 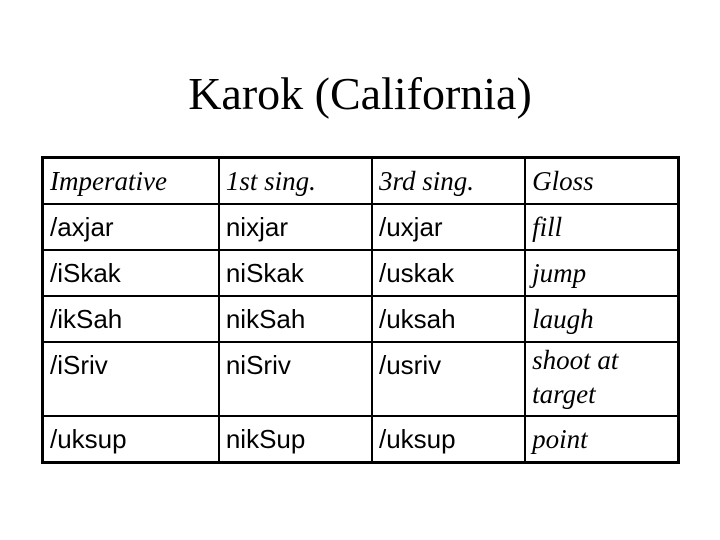 What do you see at coordinates (295, 180) in the screenshot?
I see `header-first-singular: 1st sing.` at bounding box center [295, 180].